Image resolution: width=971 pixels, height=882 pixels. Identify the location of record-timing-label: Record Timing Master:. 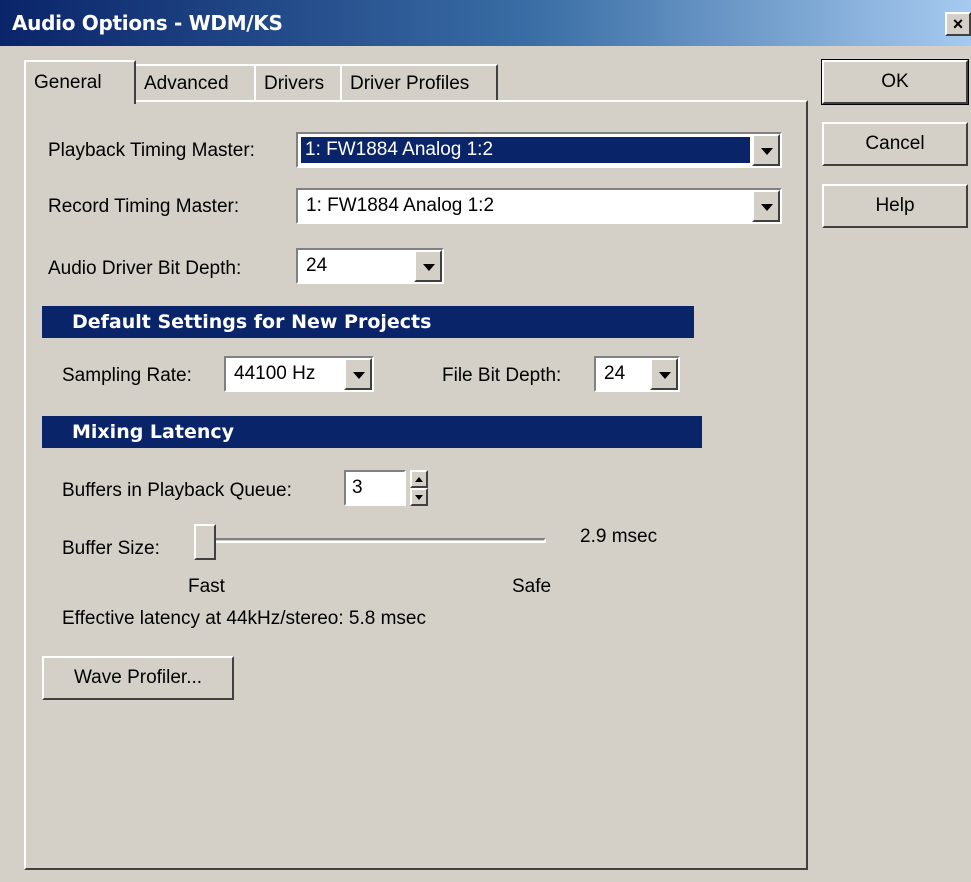
(144, 206).